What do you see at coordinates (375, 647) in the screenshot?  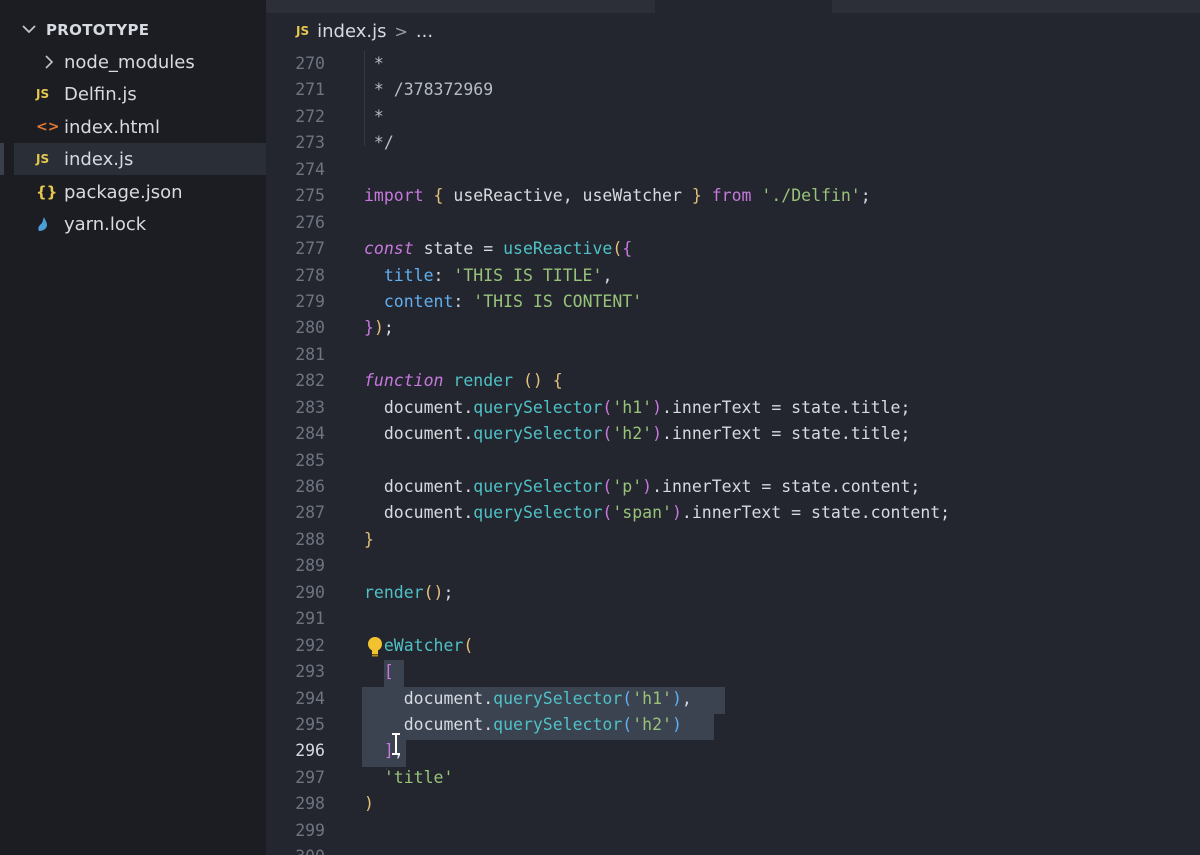 I see `lightbulb-icon` at bounding box center [375, 647].